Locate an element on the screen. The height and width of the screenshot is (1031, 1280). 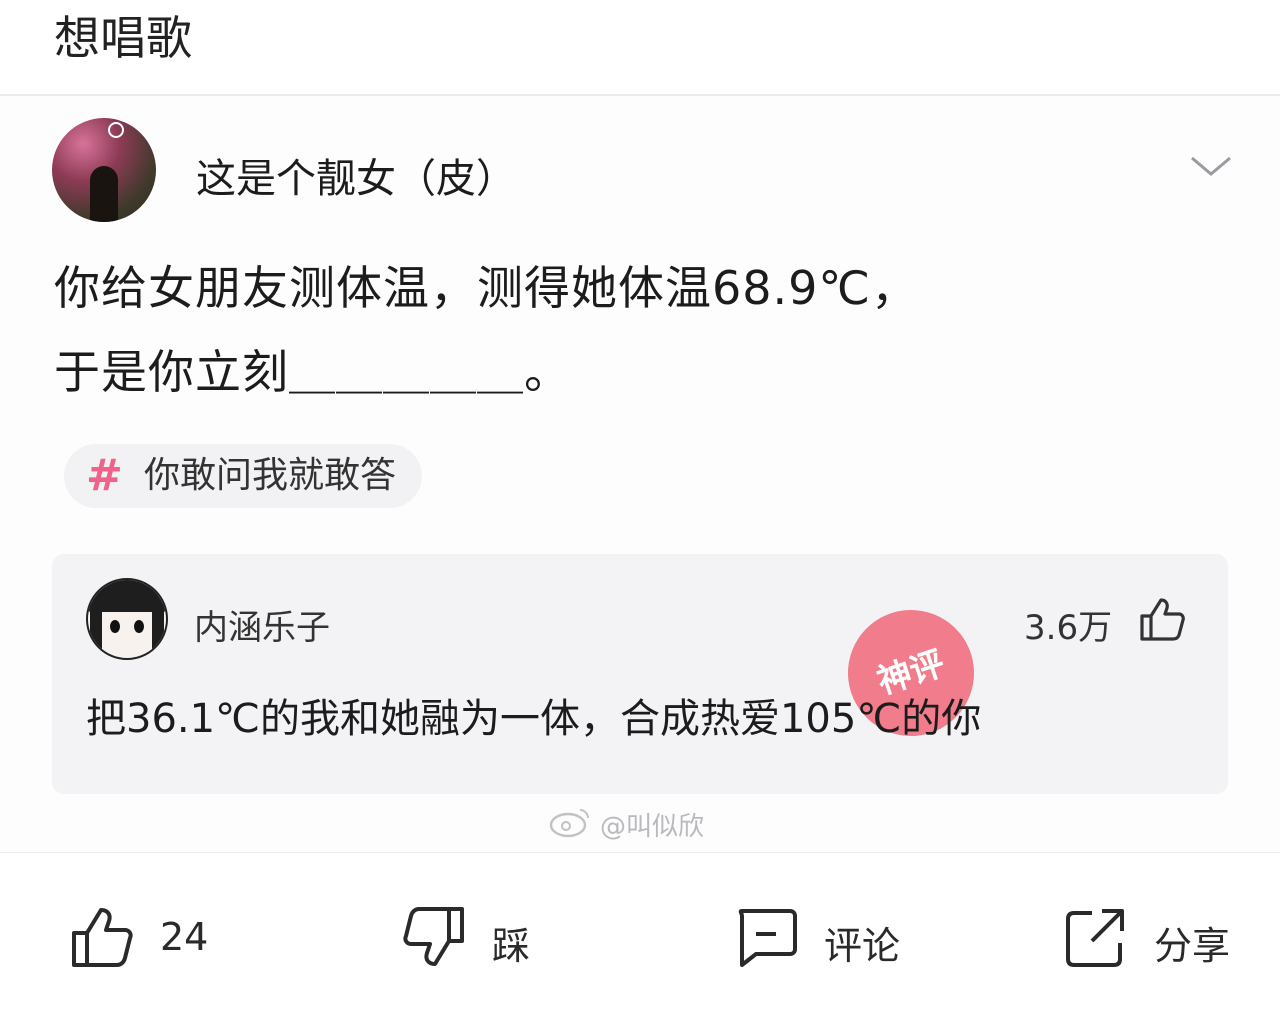
author-name: 这是个靓女（皮） is located at coordinates (356, 175).